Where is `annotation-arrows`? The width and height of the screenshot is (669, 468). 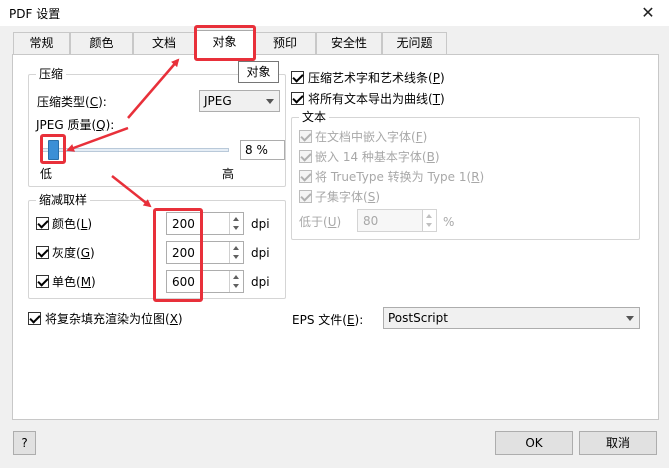 annotation-arrows is located at coordinates (123, 133).